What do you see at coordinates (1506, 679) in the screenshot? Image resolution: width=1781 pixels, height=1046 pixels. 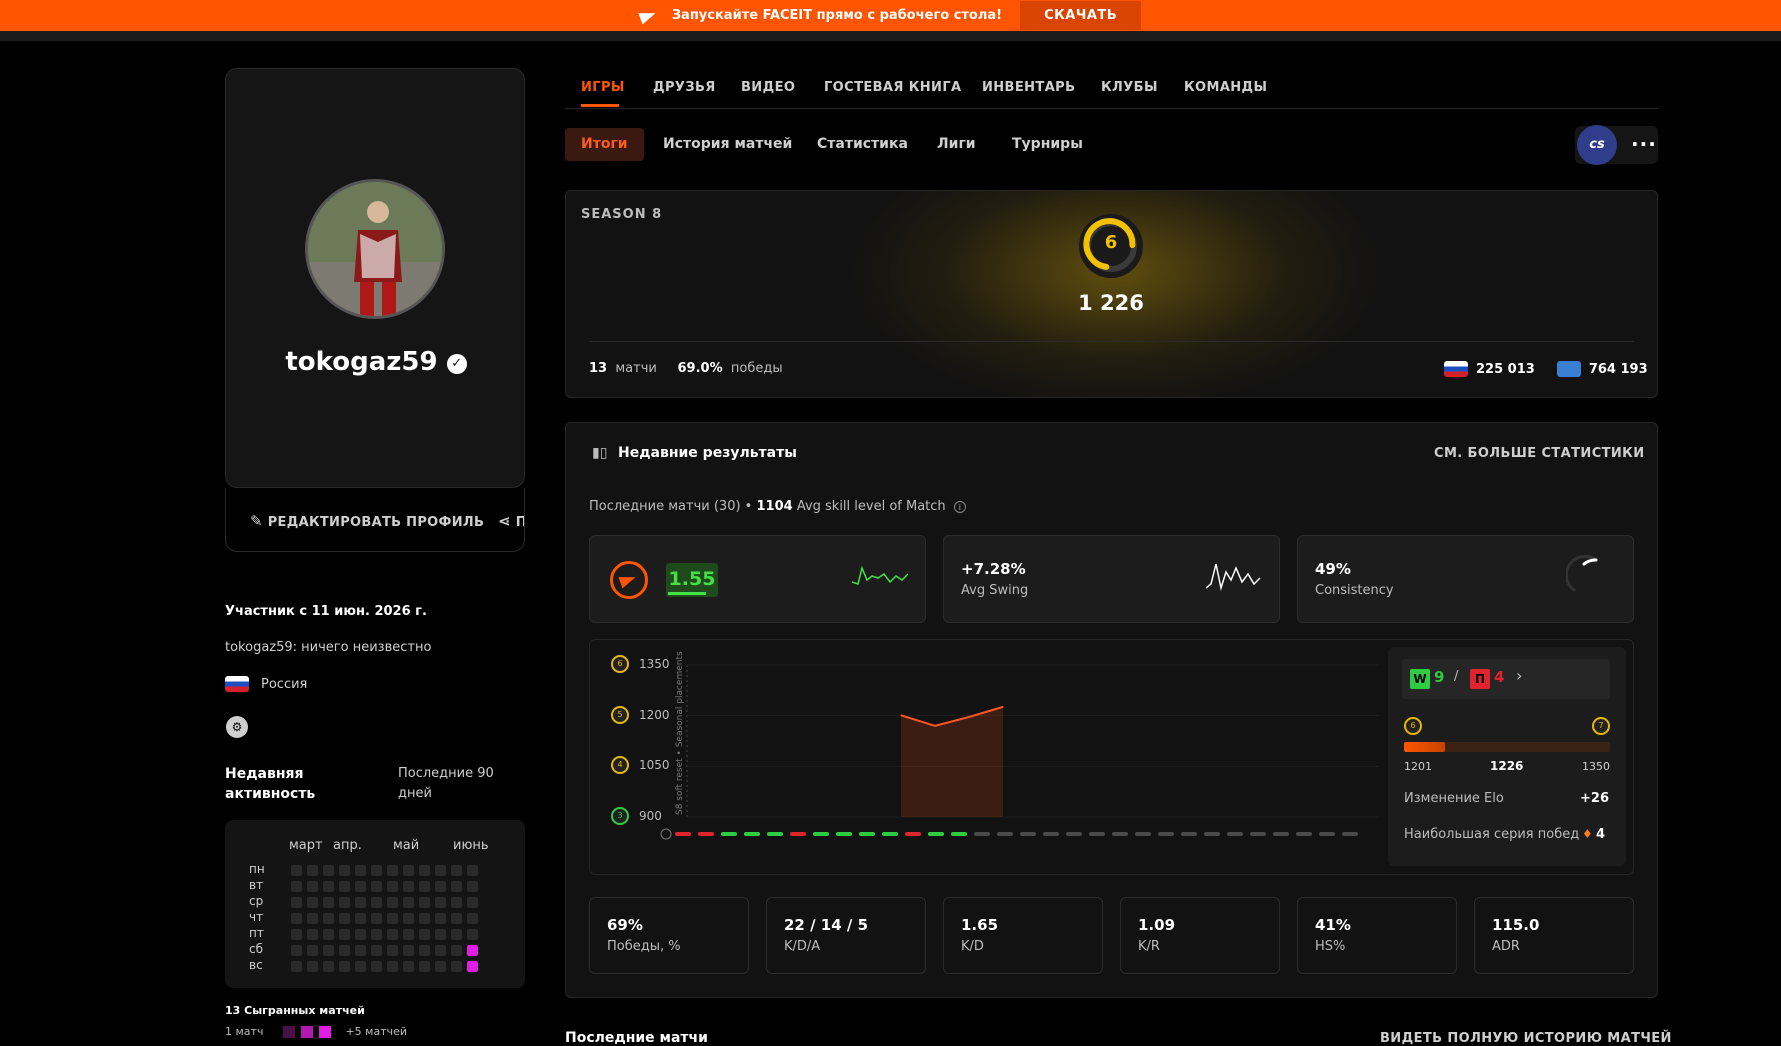 I see `win-loss-record: W 9 / П 4 ›` at bounding box center [1506, 679].